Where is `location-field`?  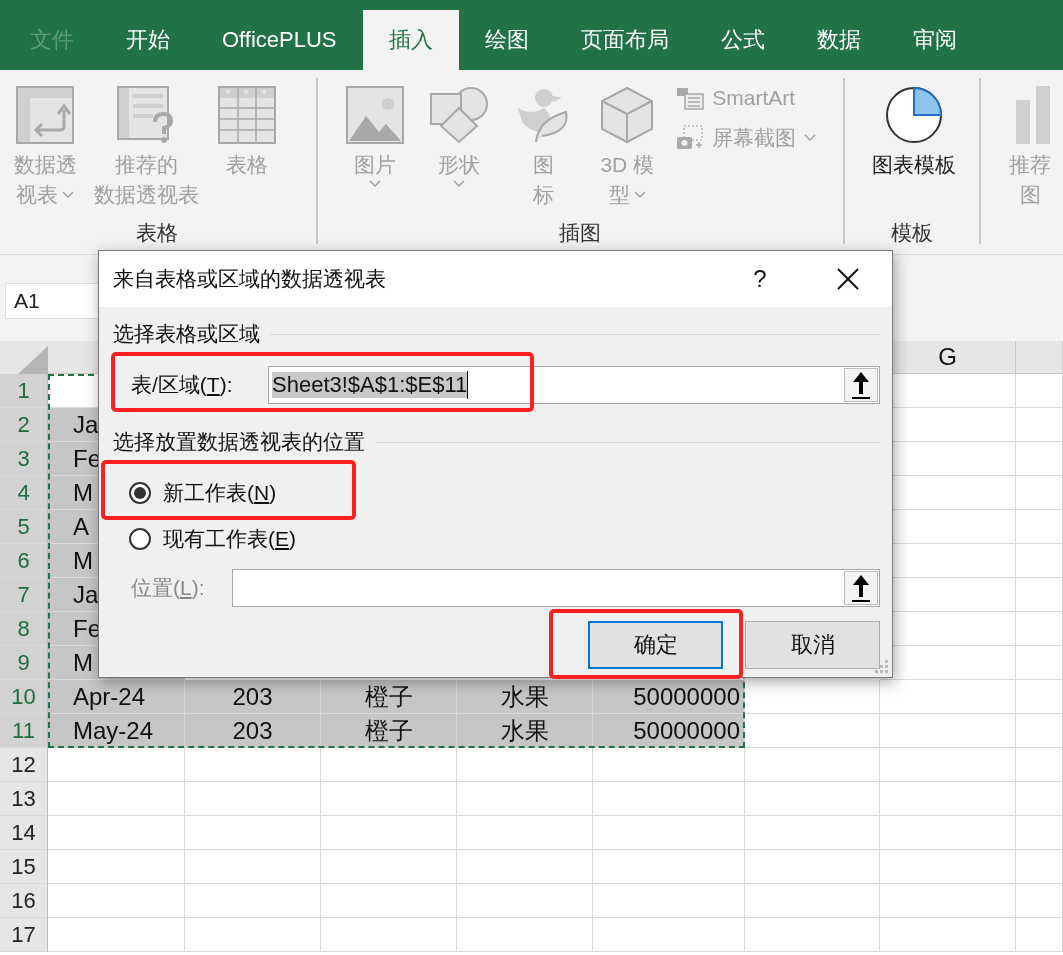 location-field is located at coordinates (556, 588).